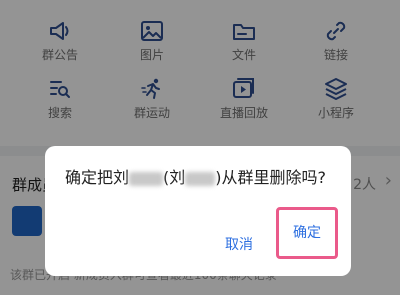  I want to click on dialog-message: 确定把刘 (刘 )从群里删除吗?, so click(200, 177).